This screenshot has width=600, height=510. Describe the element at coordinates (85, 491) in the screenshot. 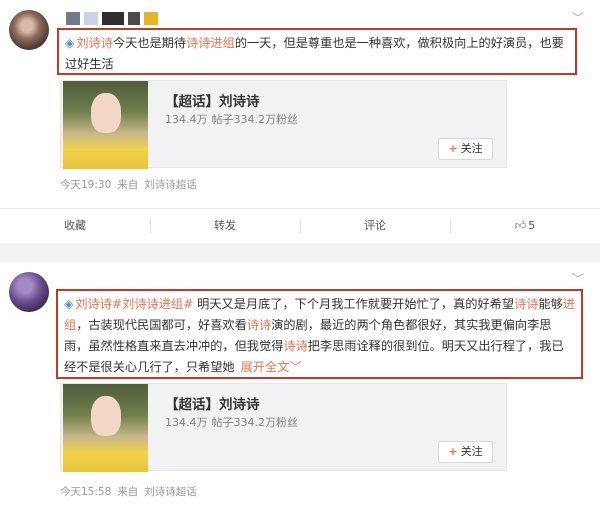

I see `post-time: 今天15:58` at that location.